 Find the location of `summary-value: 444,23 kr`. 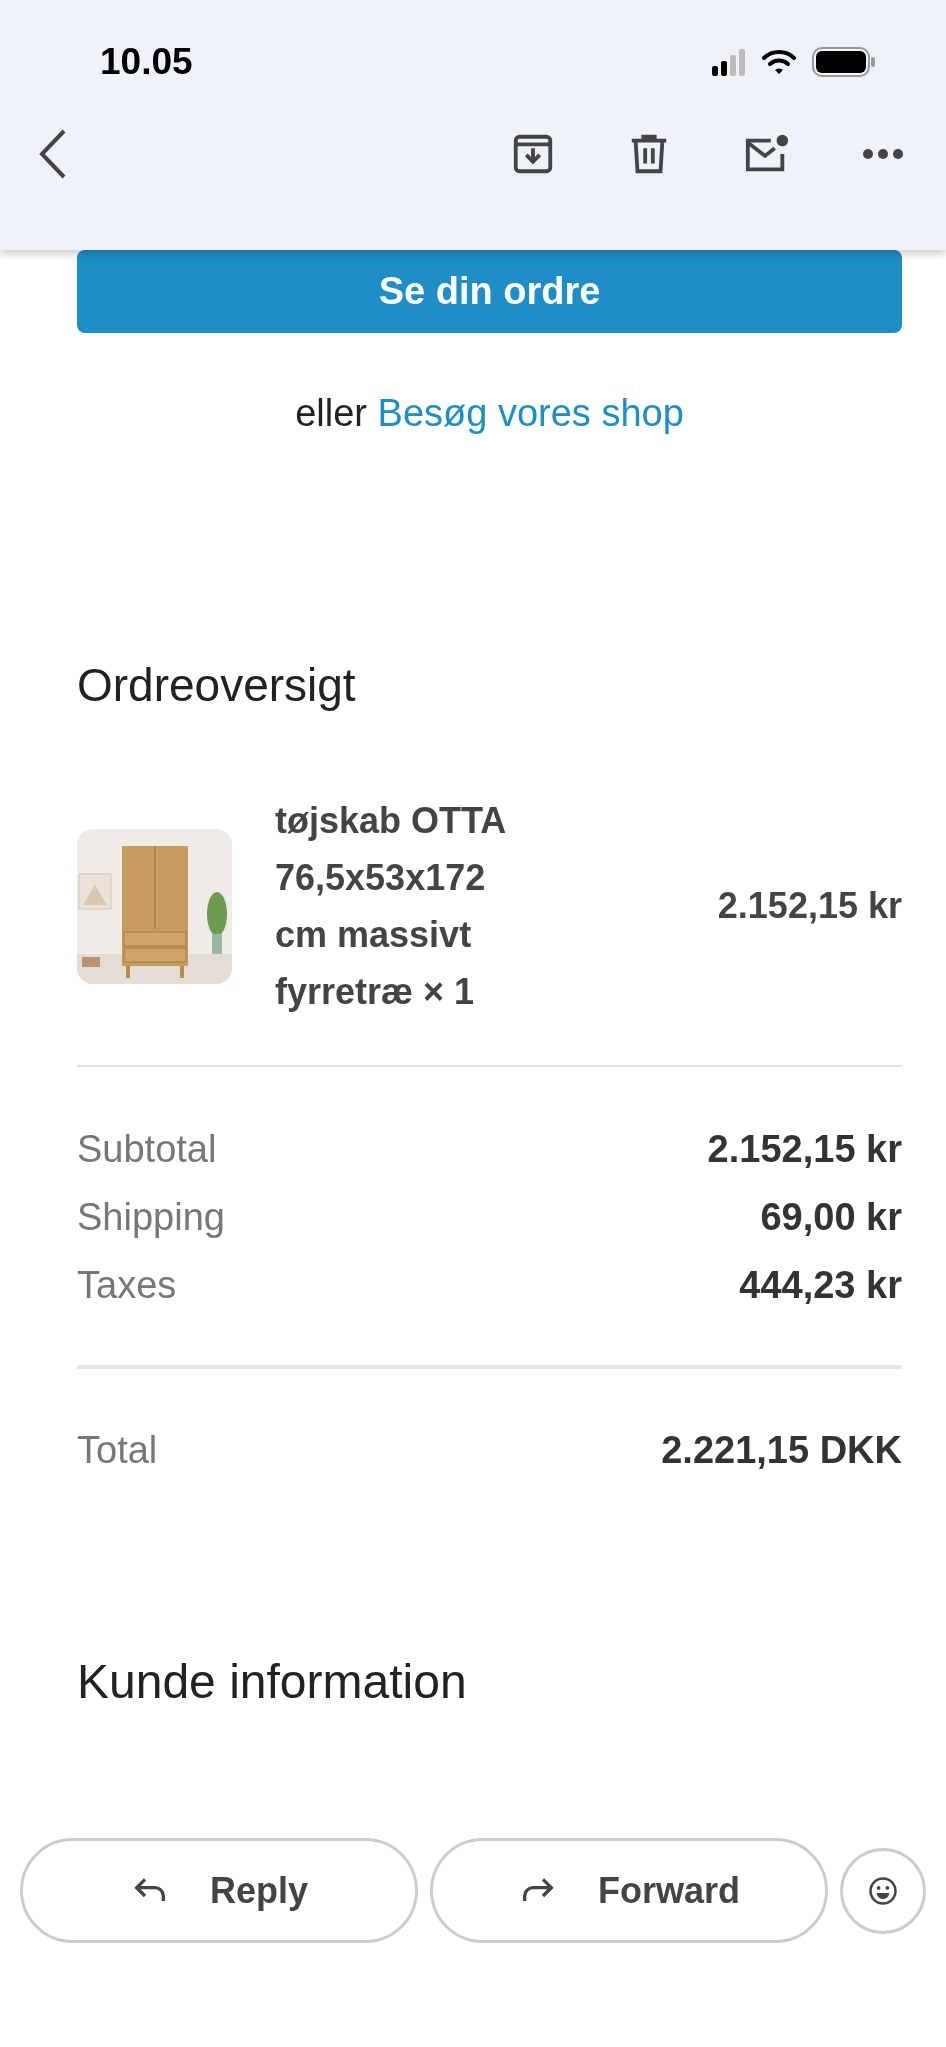

summary-value: 444,23 kr is located at coordinates (820, 1285).